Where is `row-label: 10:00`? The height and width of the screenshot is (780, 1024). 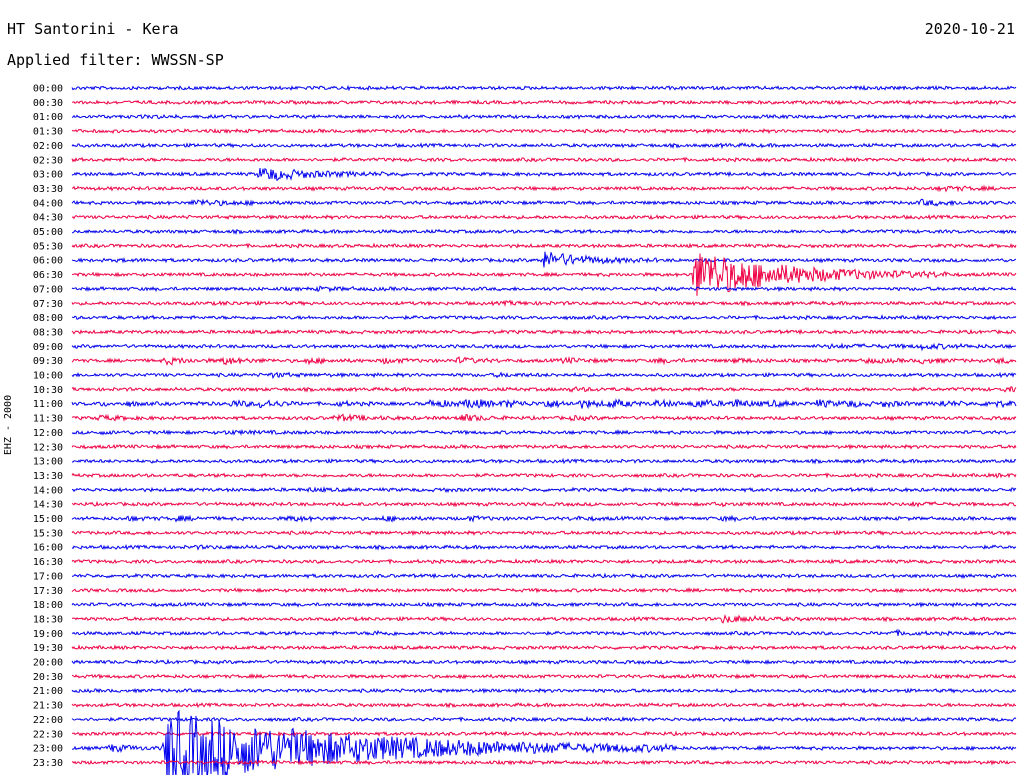 row-label: 10:00 is located at coordinates (48, 376).